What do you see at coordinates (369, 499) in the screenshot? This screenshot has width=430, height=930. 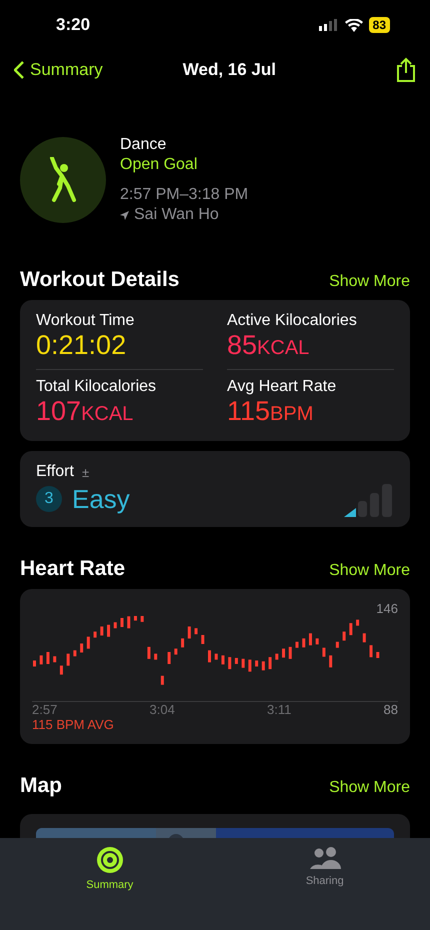 I see `effort-meter-icon` at bounding box center [369, 499].